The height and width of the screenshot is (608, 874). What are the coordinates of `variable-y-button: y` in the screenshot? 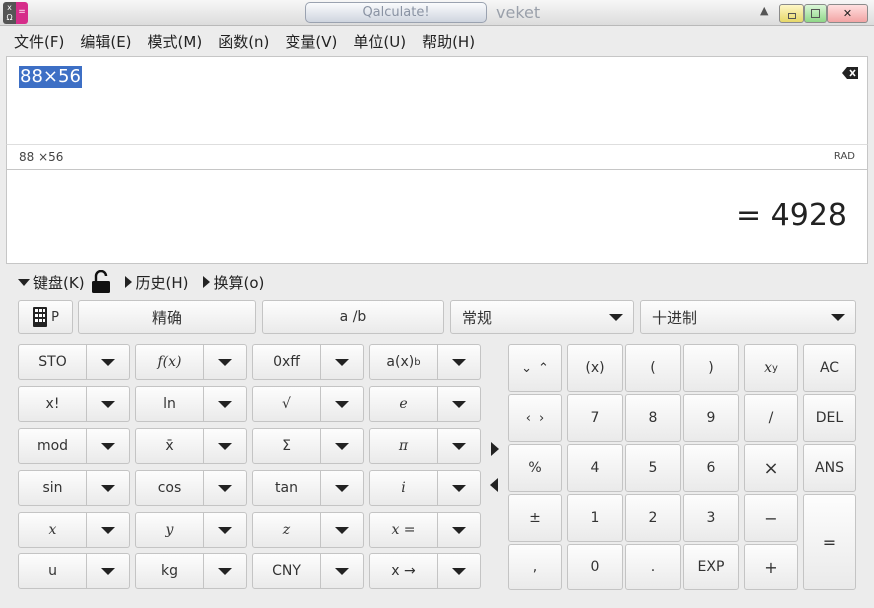 It's located at (169, 530).